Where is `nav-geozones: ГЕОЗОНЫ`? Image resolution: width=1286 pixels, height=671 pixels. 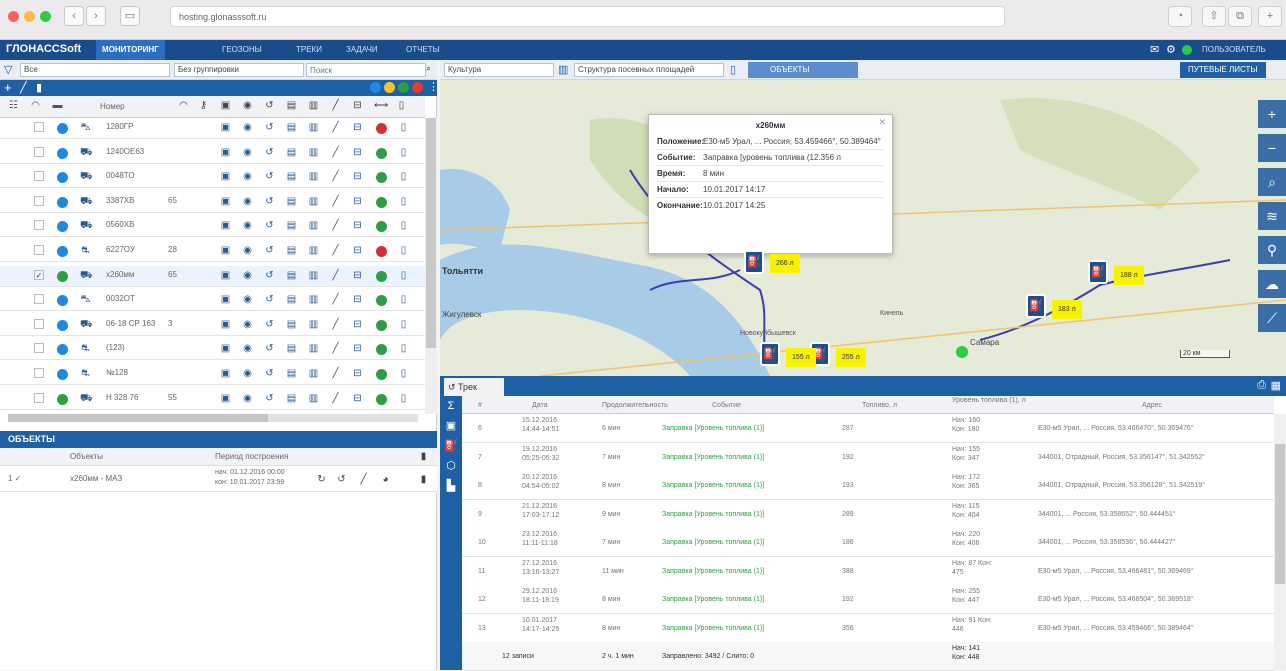 nav-geozones: ГЕОЗОНЫ is located at coordinates (242, 50).